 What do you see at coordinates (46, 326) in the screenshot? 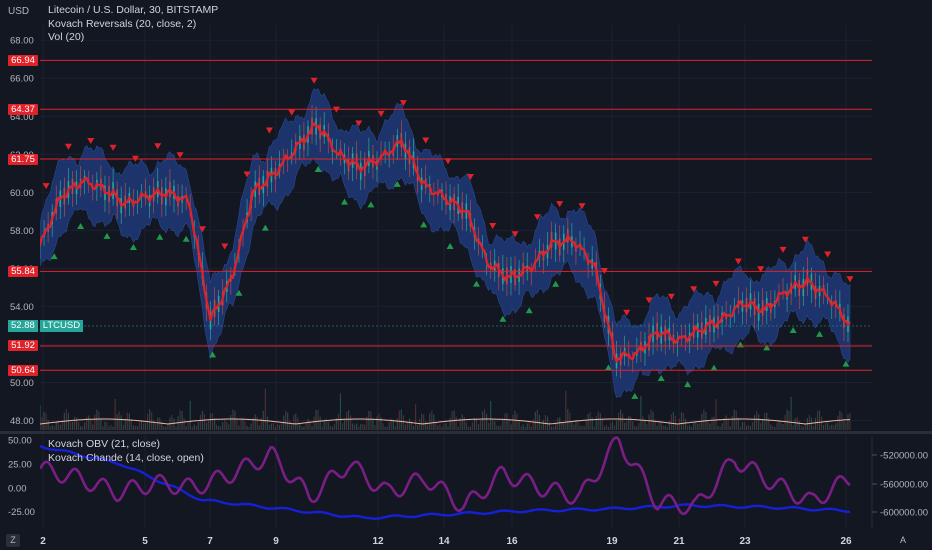
I see `ticker-price-tag: 52.88 LTCUSD` at bounding box center [46, 326].